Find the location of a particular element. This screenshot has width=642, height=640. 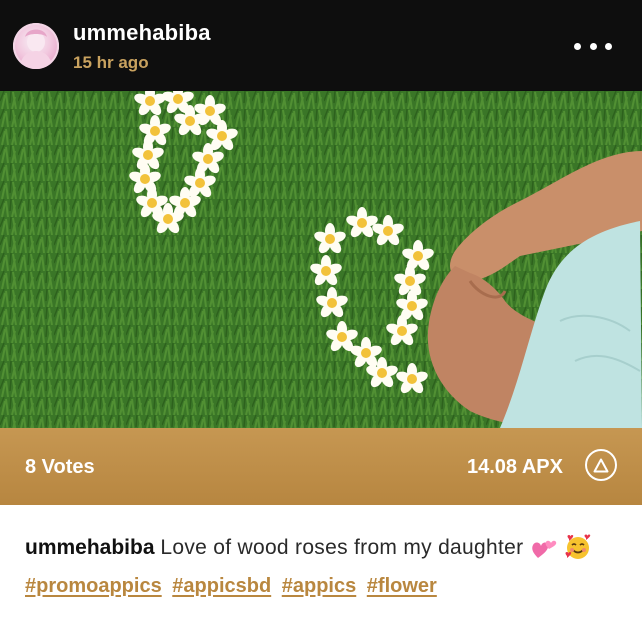

avatar is located at coordinates (36, 46).